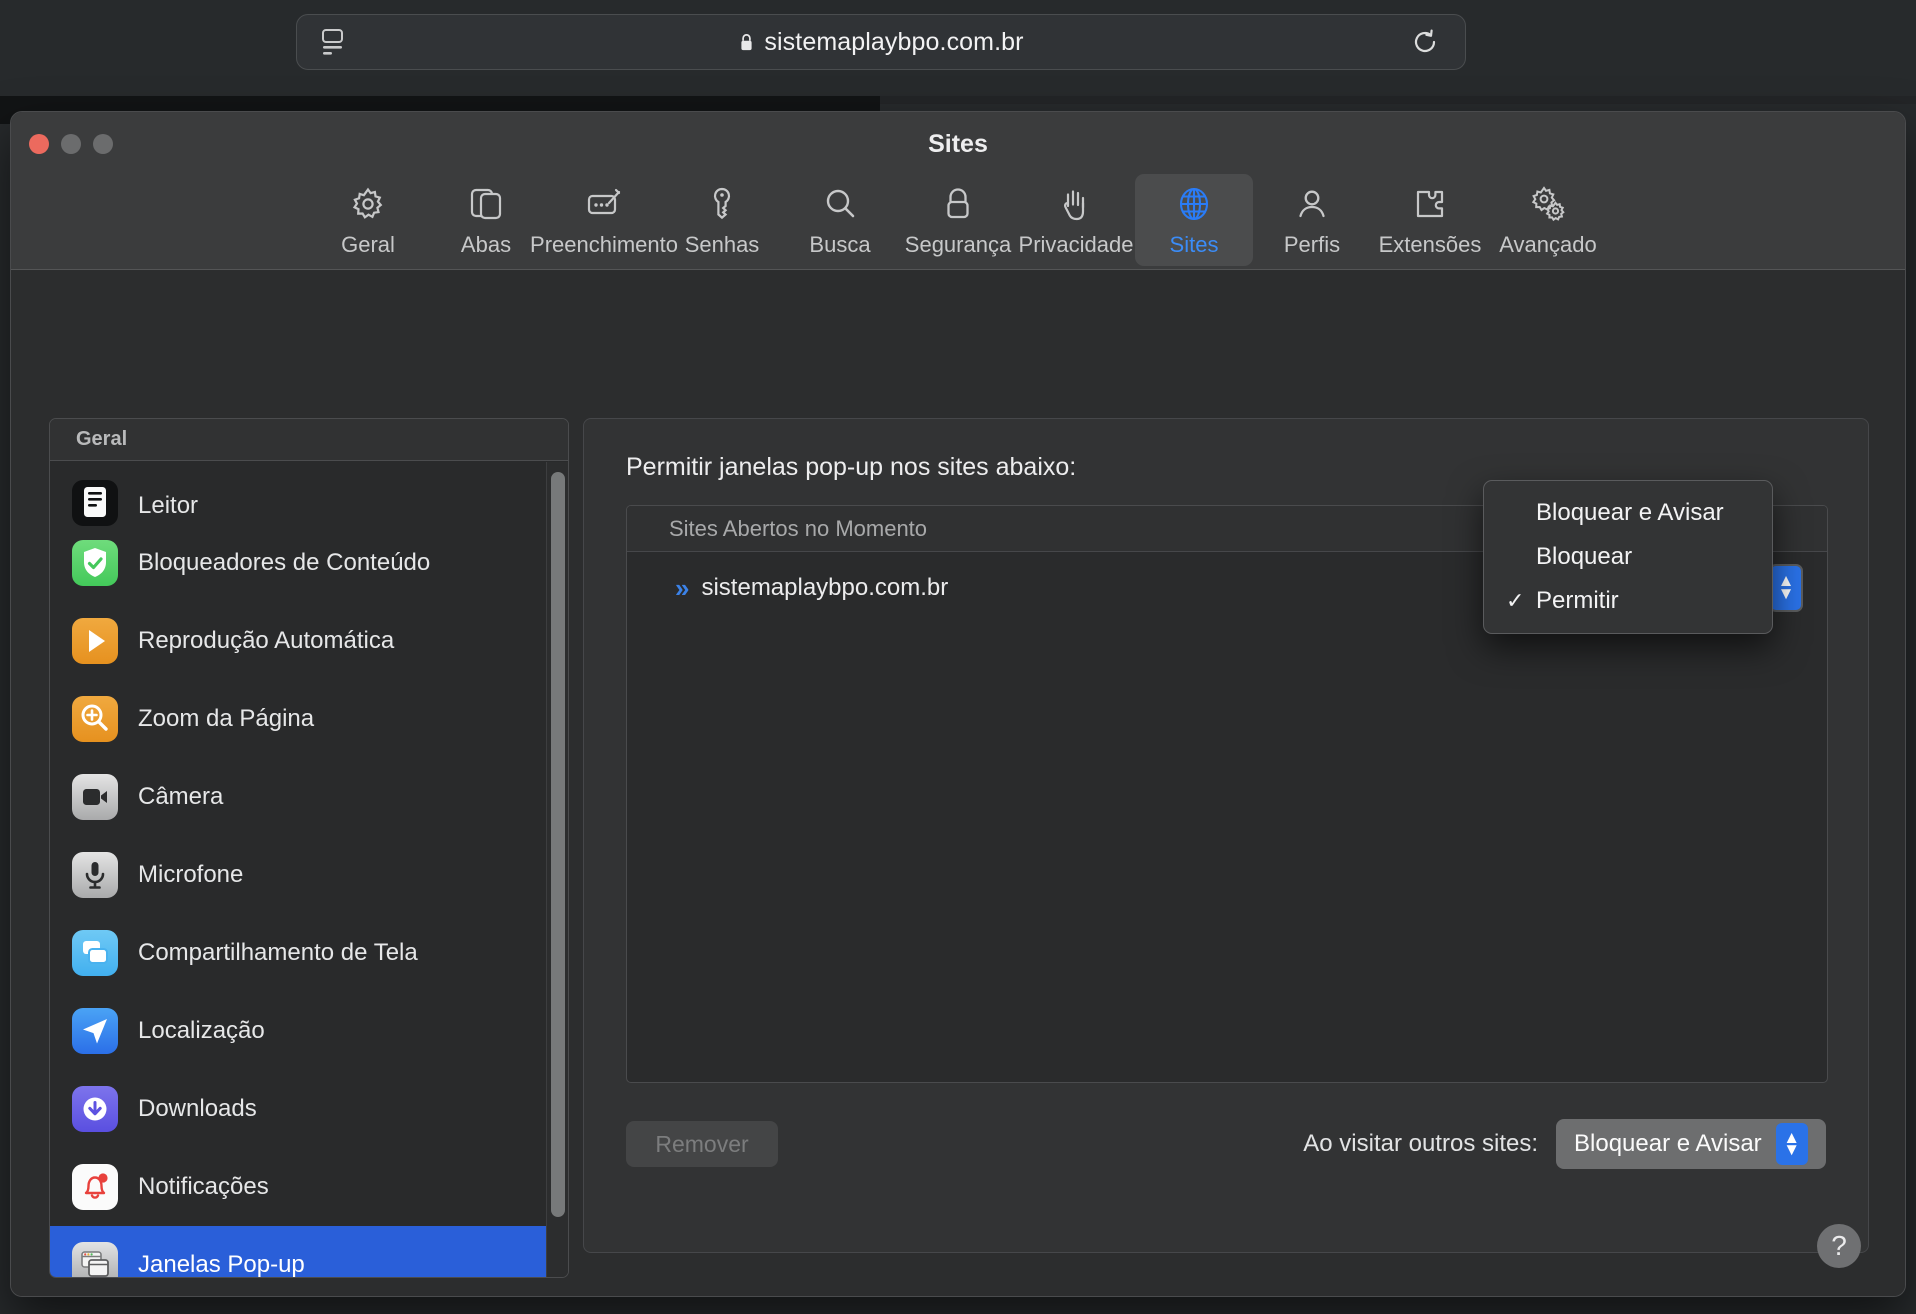 This screenshot has width=1916, height=1314. What do you see at coordinates (558, 844) in the screenshot?
I see `sidebar-scrollbar-thumb` at bounding box center [558, 844].